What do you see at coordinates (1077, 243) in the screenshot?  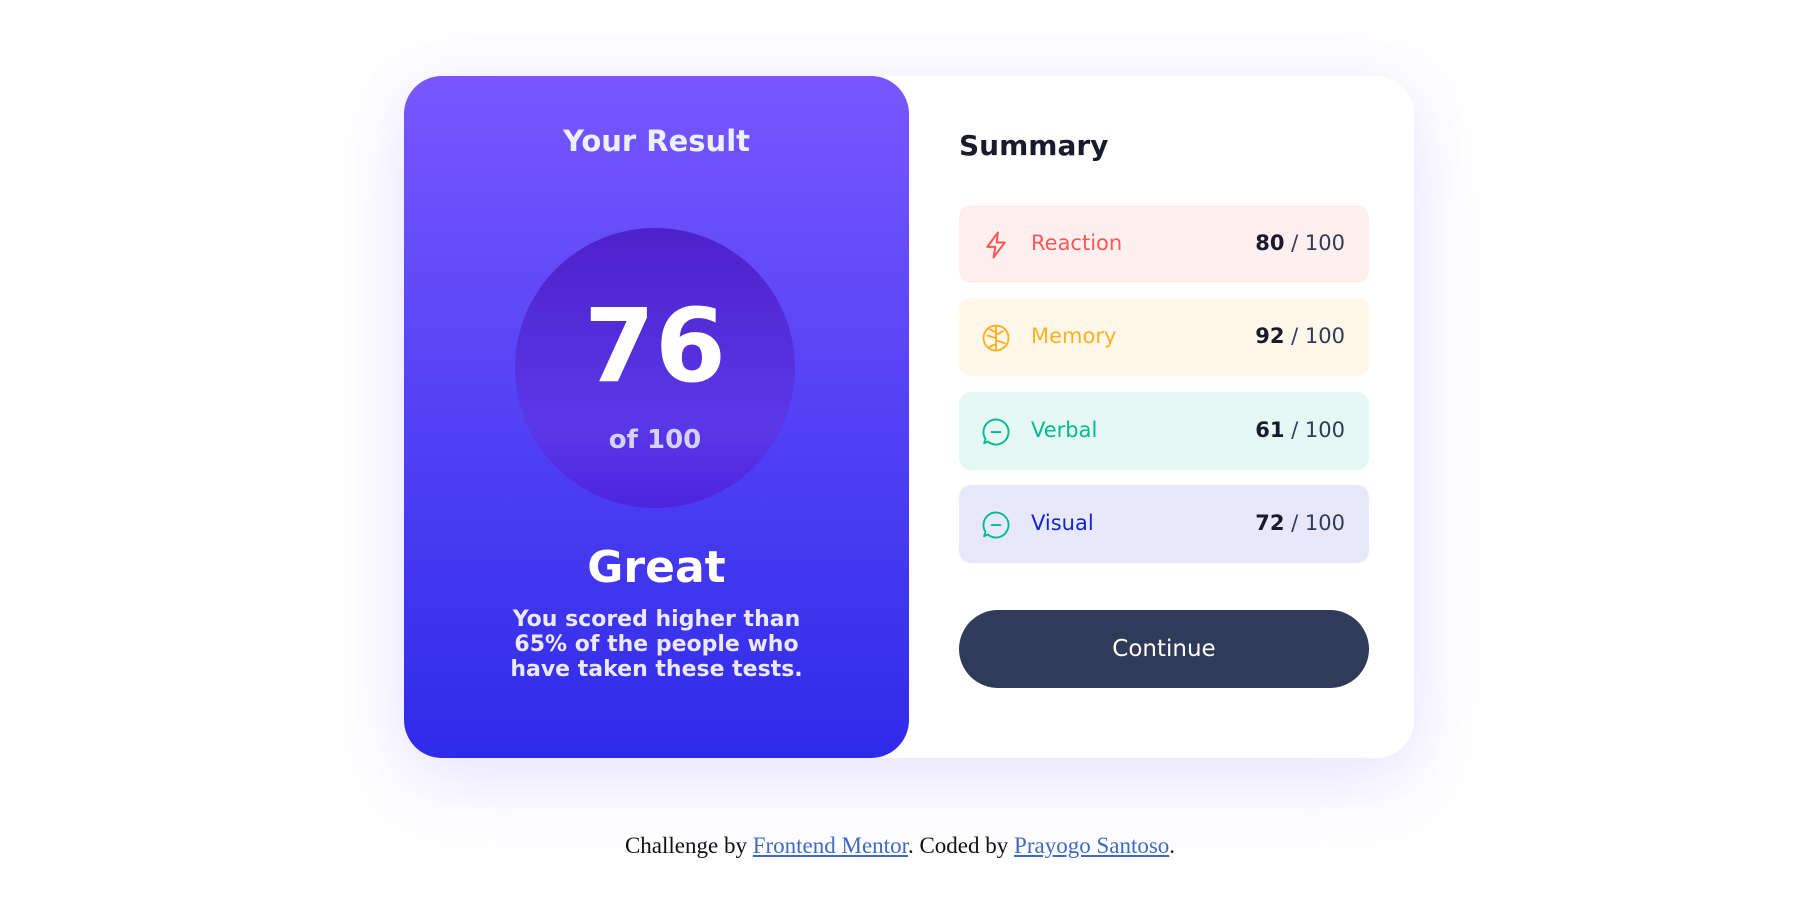 I see `summary-row-label: Reaction` at bounding box center [1077, 243].